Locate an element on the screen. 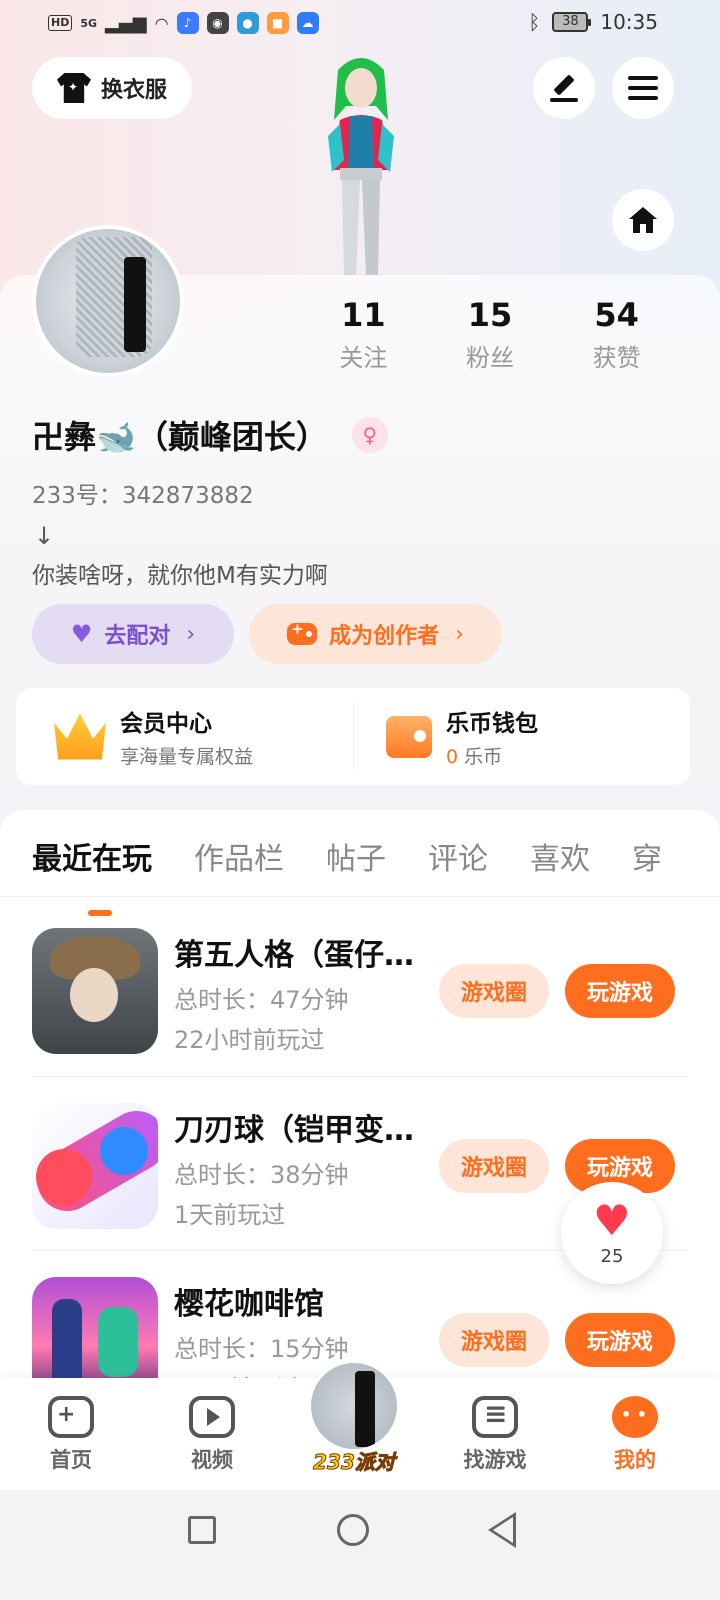 The width and height of the screenshot is (720, 1600). nickname: 卍彝🐋（巅峰团长） is located at coordinates (180, 437).